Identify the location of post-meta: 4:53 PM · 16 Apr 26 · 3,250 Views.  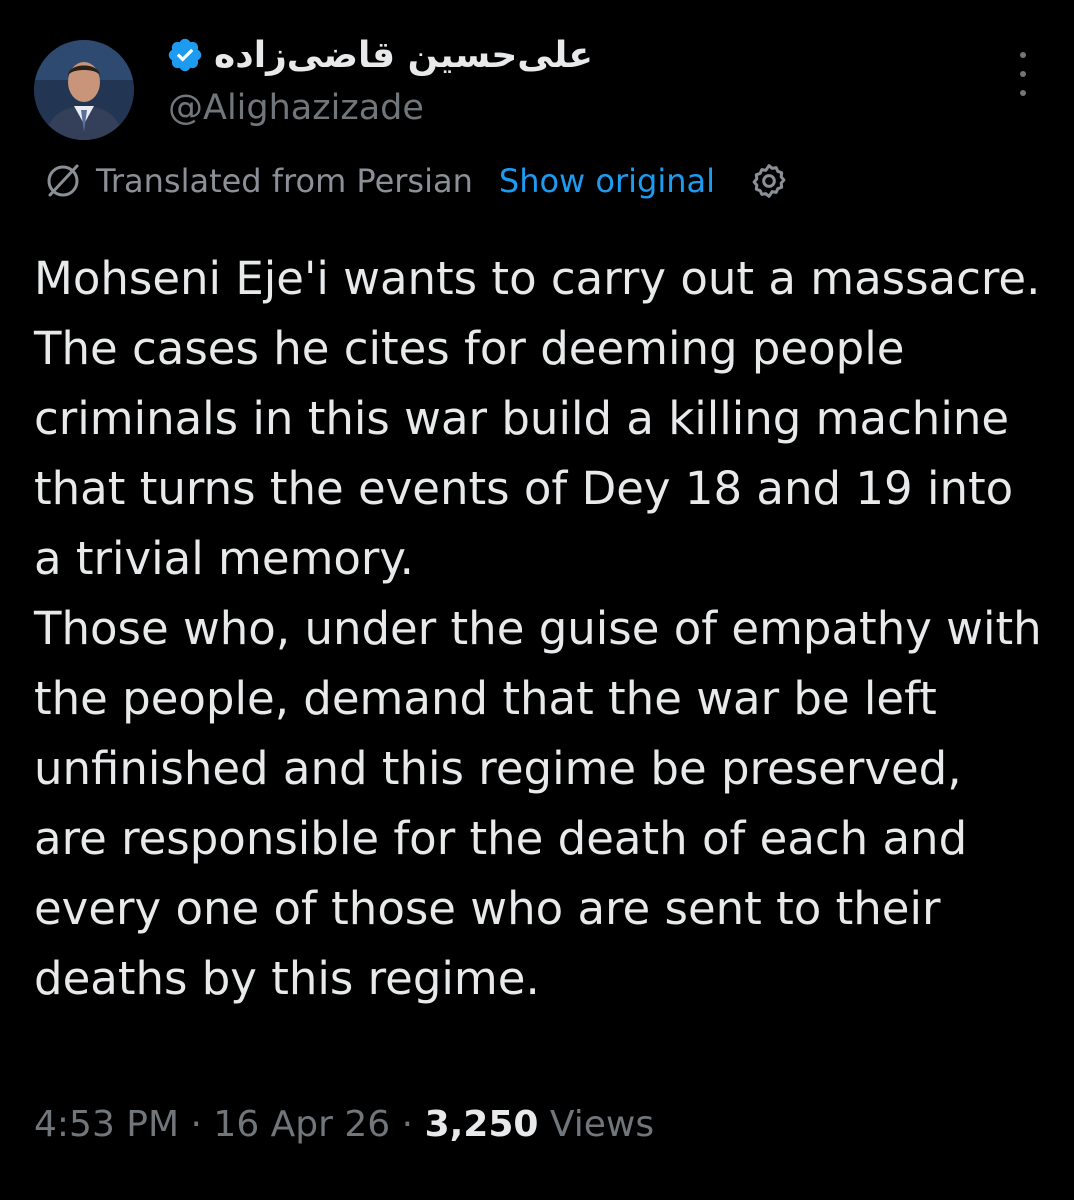
(344, 1124).